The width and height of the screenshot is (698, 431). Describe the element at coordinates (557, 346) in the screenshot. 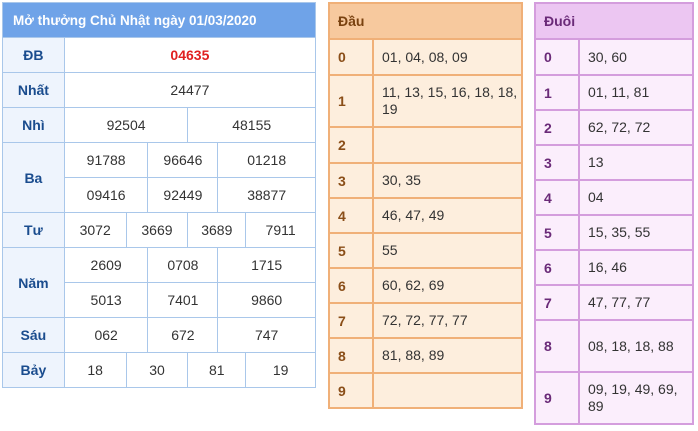

I see `duoi-key: 8` at that location.